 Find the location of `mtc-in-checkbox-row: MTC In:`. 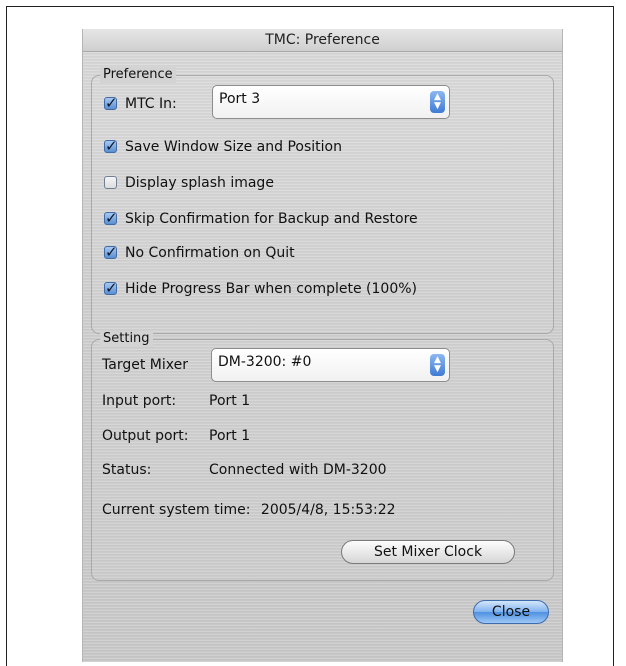

mtc-in-checkbox-row: MTC In: is located at coordinates (140, 103).